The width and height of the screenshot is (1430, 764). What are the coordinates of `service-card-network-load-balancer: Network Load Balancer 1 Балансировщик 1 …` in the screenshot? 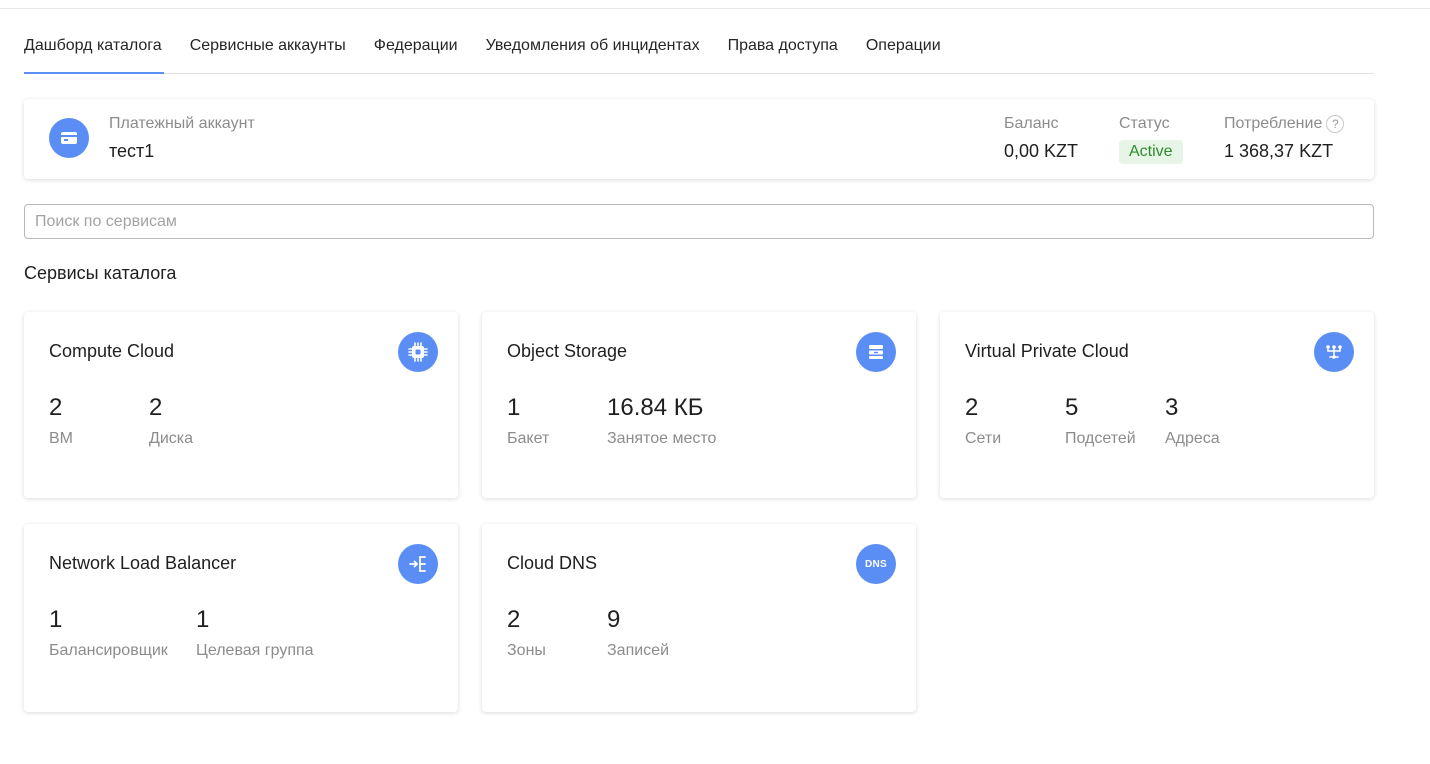 It's located at (241, 618).